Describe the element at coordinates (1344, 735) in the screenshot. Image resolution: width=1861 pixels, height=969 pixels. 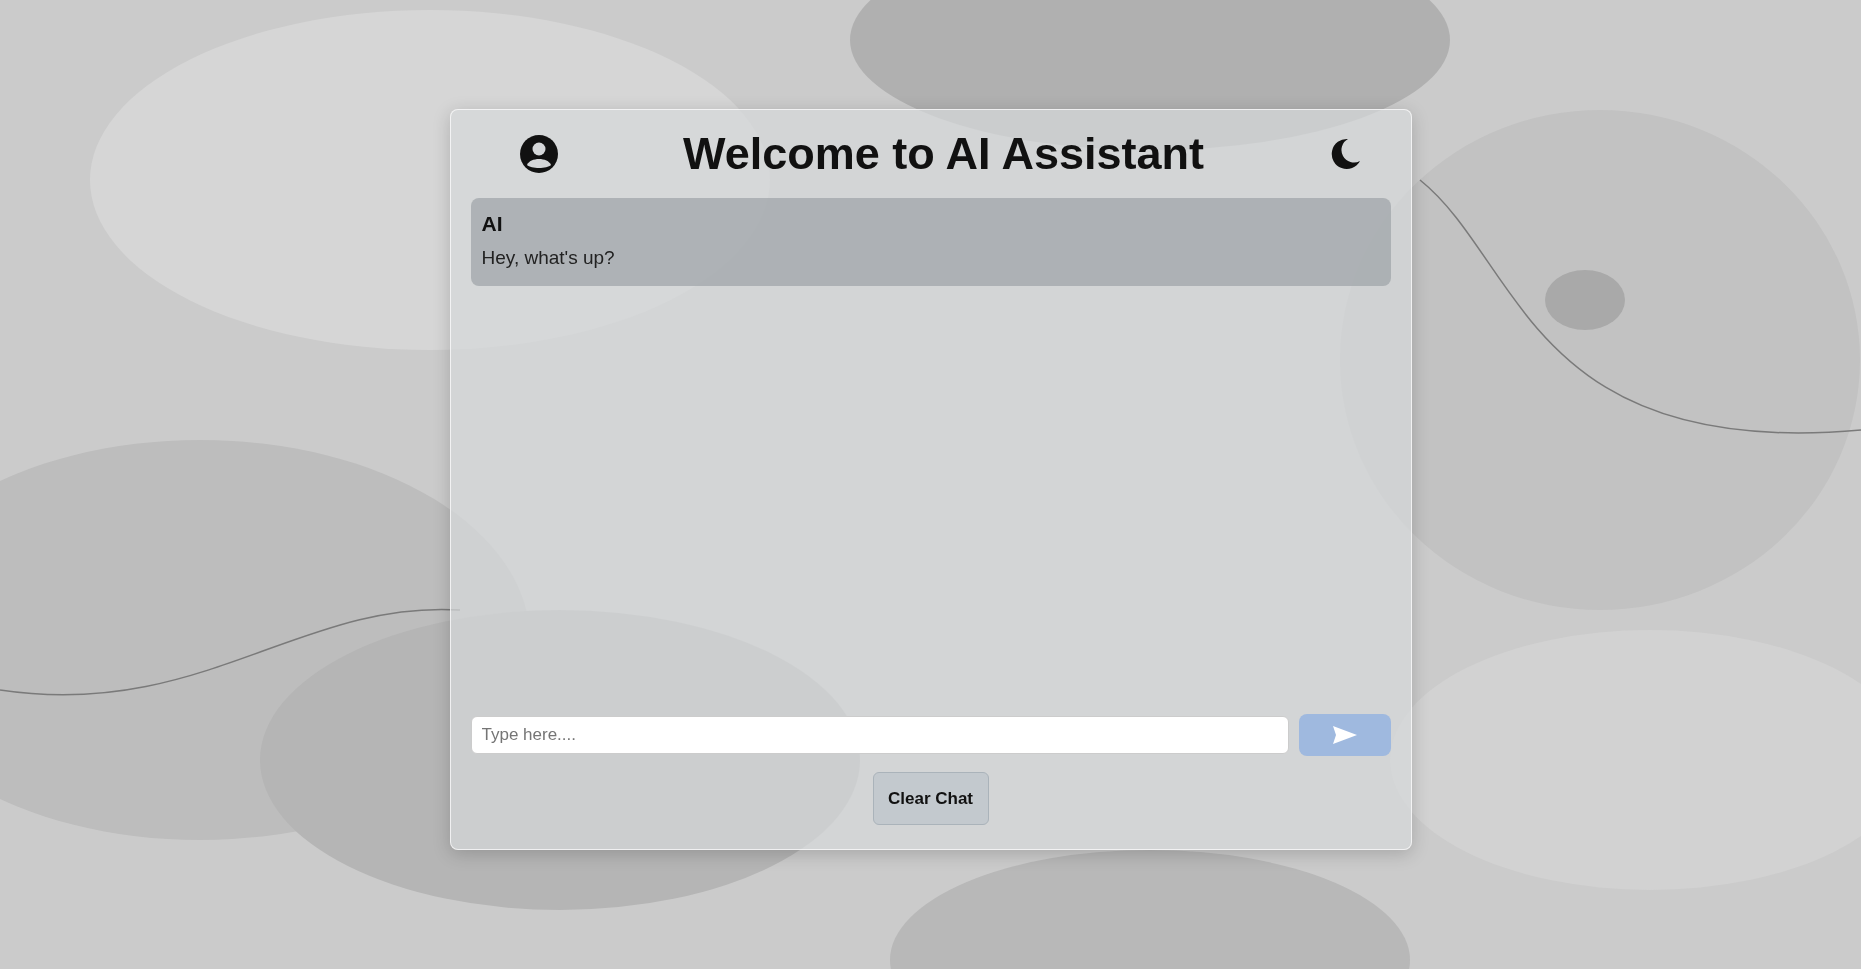
I see `send-icon` at that location.